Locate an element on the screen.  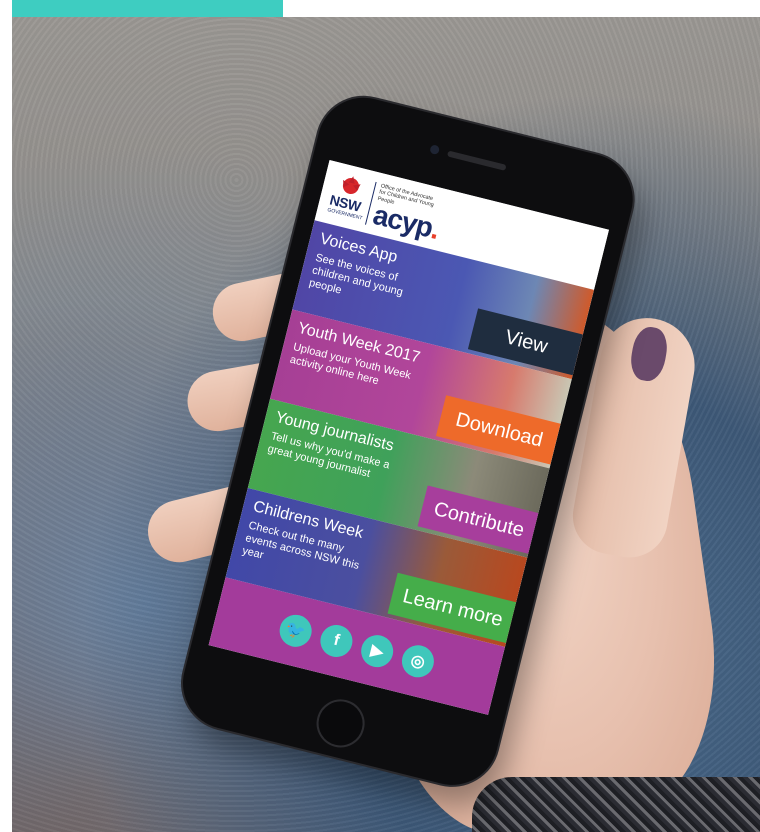
youtube-icon: ▶ is located at coordinates (377, 651).